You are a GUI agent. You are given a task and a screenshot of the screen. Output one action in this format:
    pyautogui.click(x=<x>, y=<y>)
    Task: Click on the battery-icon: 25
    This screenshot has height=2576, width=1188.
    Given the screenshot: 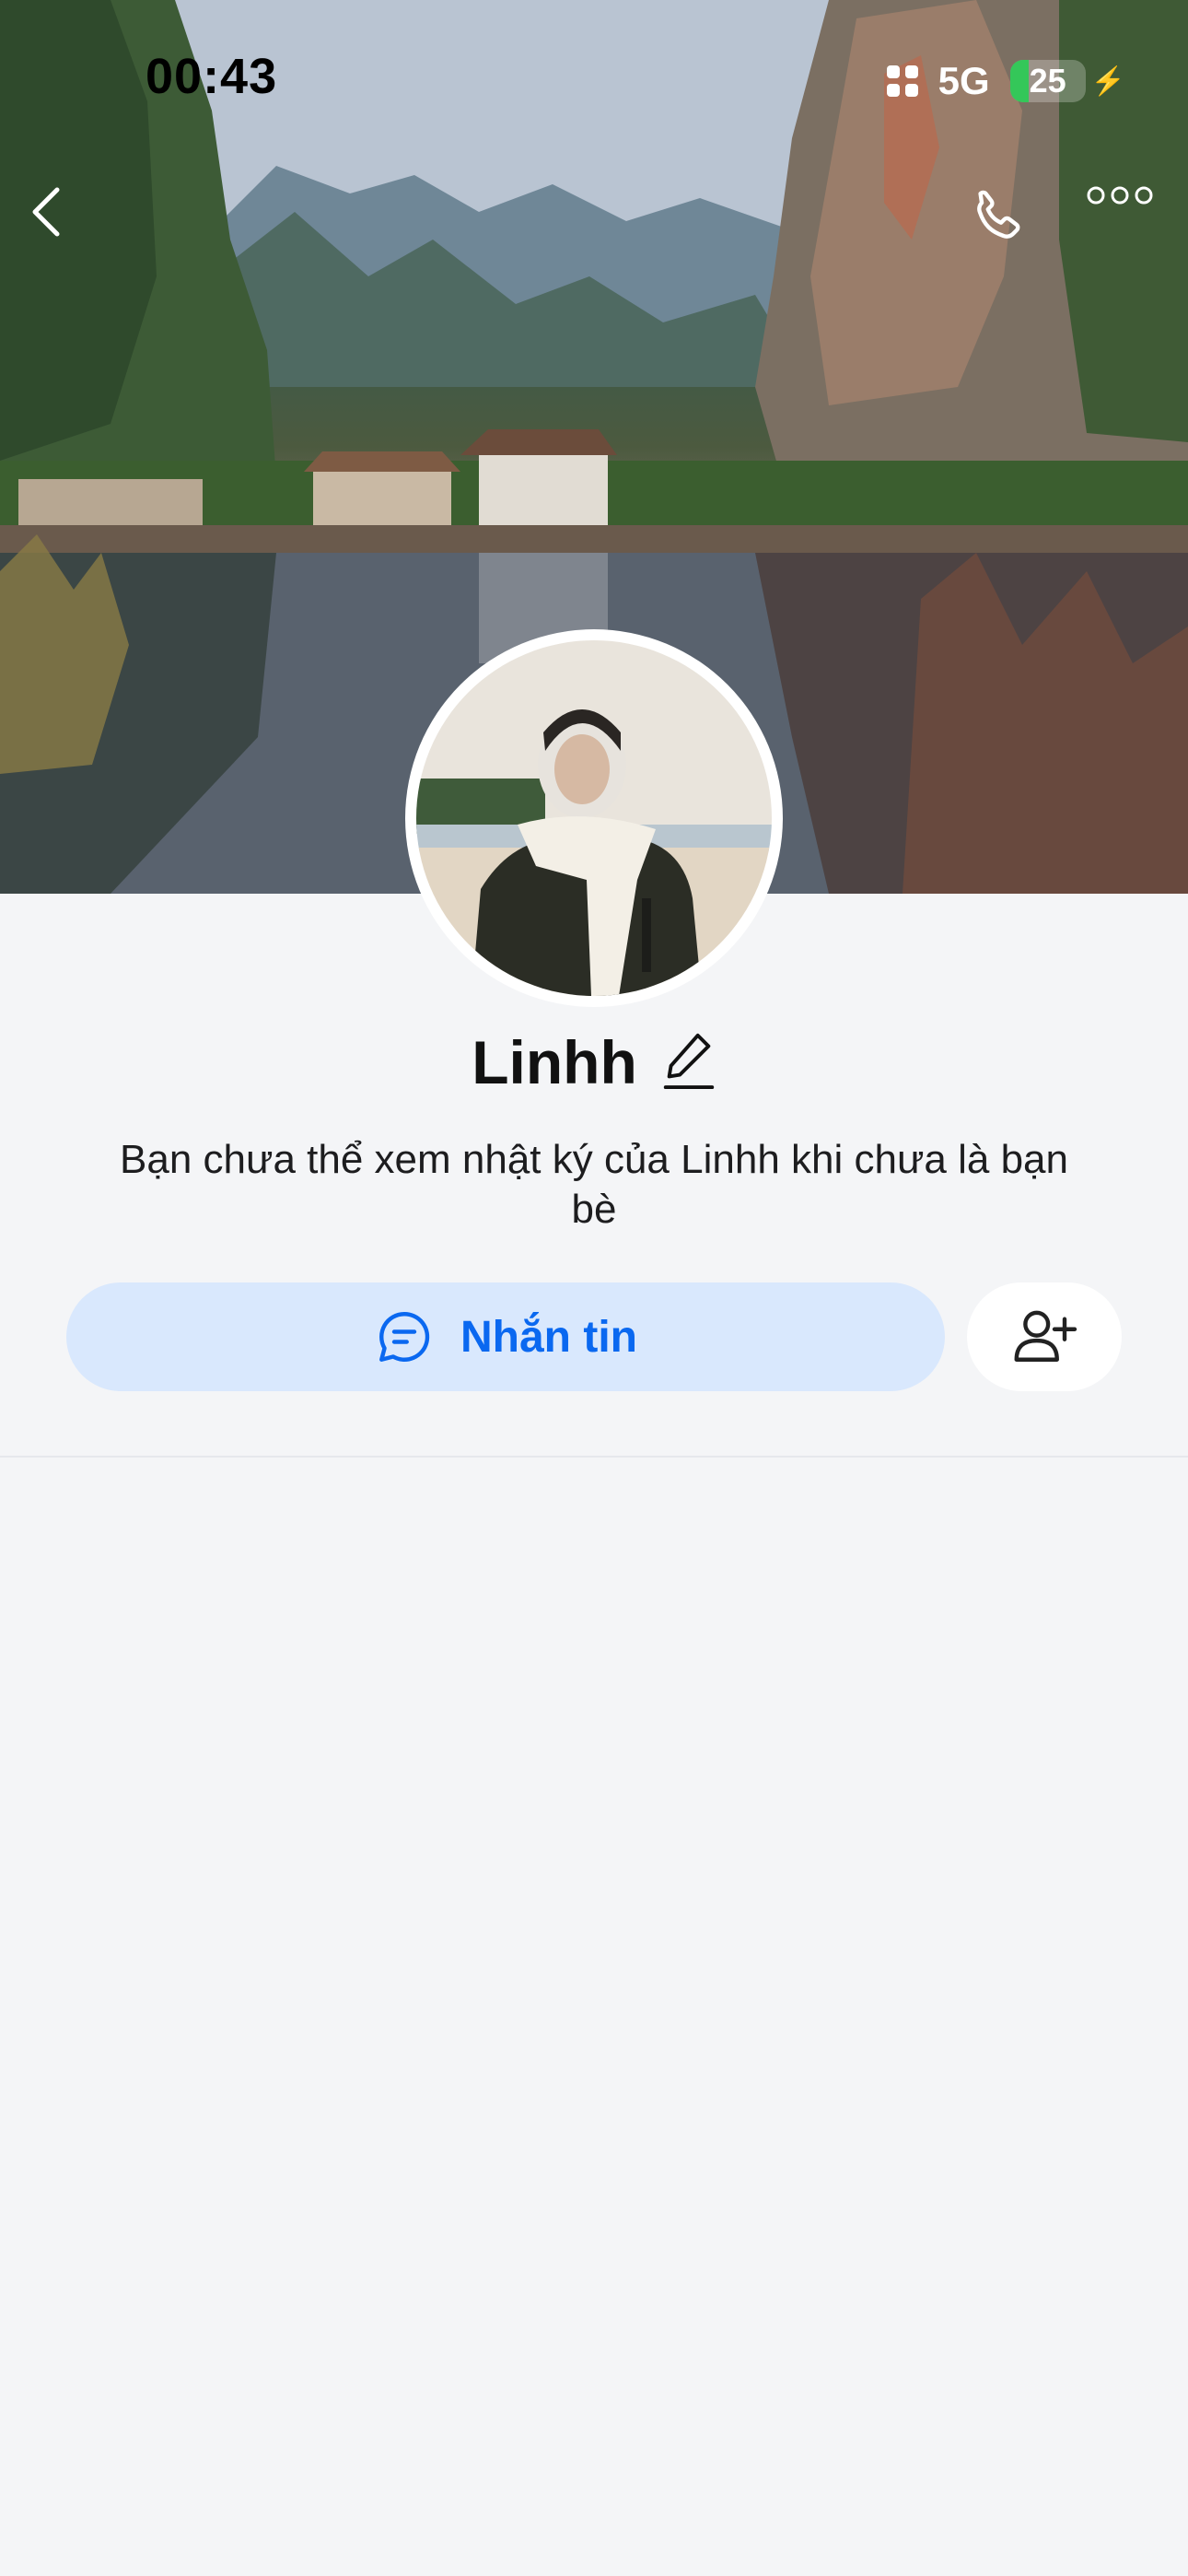 What is the action you would take?
    pyautogui.click(x=1047, y=81)
    